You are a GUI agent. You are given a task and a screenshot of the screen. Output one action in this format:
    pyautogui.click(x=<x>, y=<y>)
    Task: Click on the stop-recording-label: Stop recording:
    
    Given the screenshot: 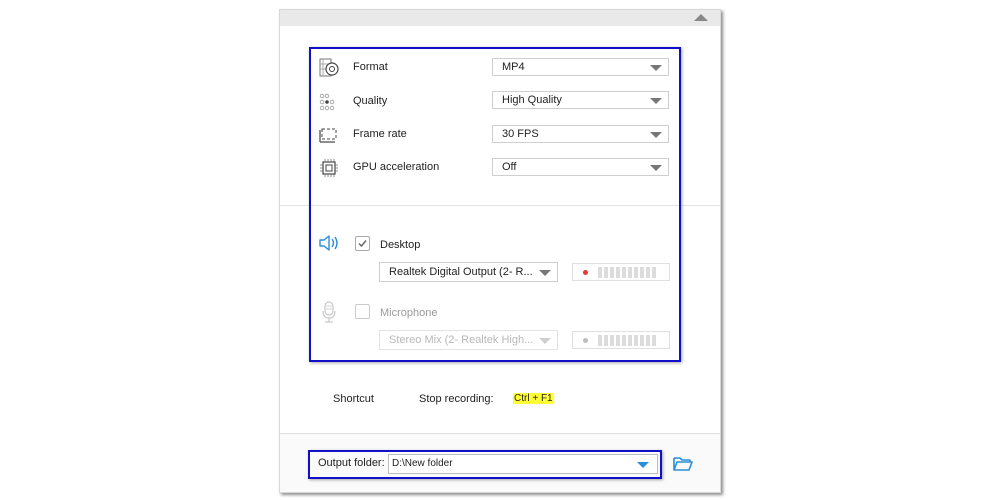 What is the action you would take?
    pyautogui.click(x=456, y=399)
    